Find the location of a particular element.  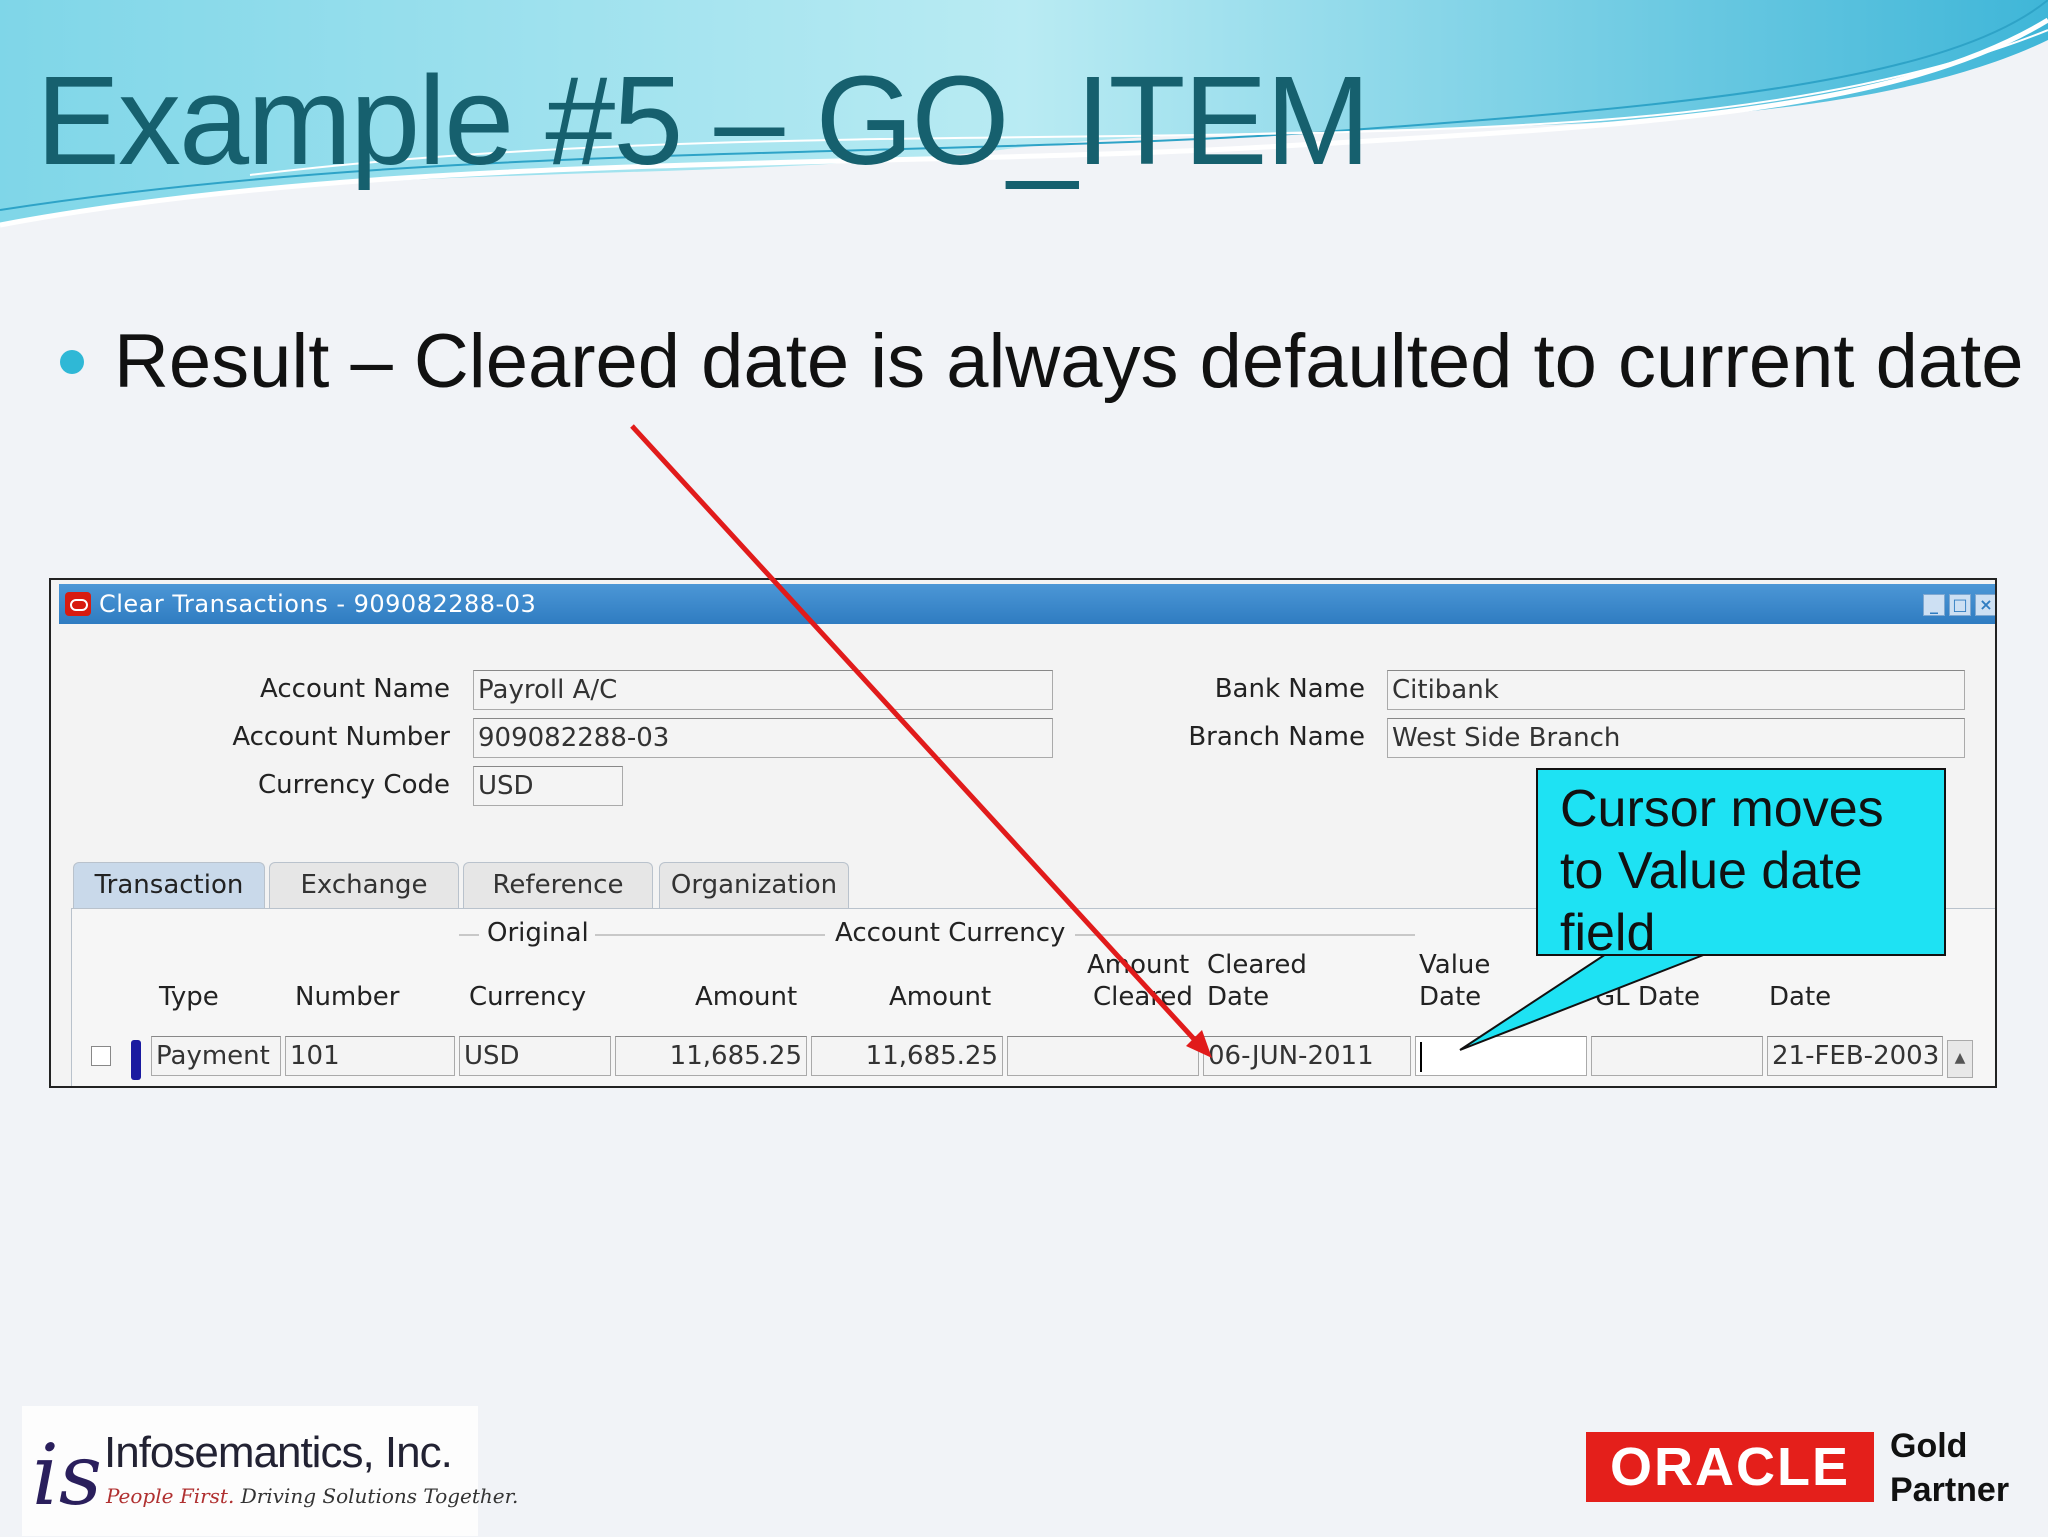

arrow-line is located at coordinates (918, 738).